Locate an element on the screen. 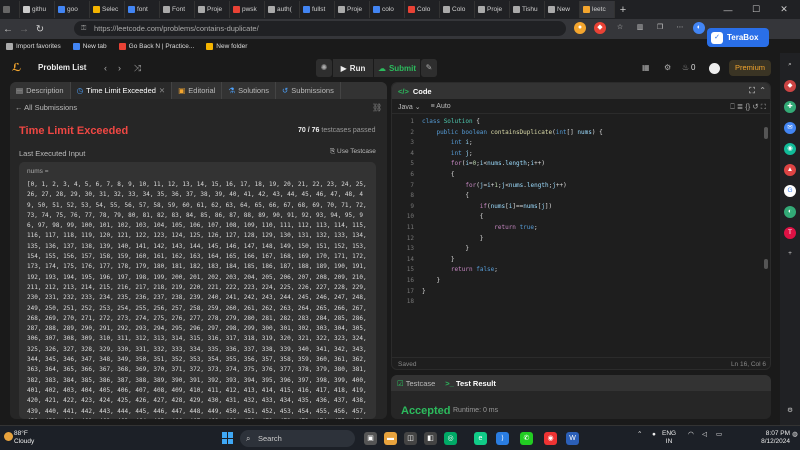  extension-icon: ◆ is located at coordinates (600, 28).